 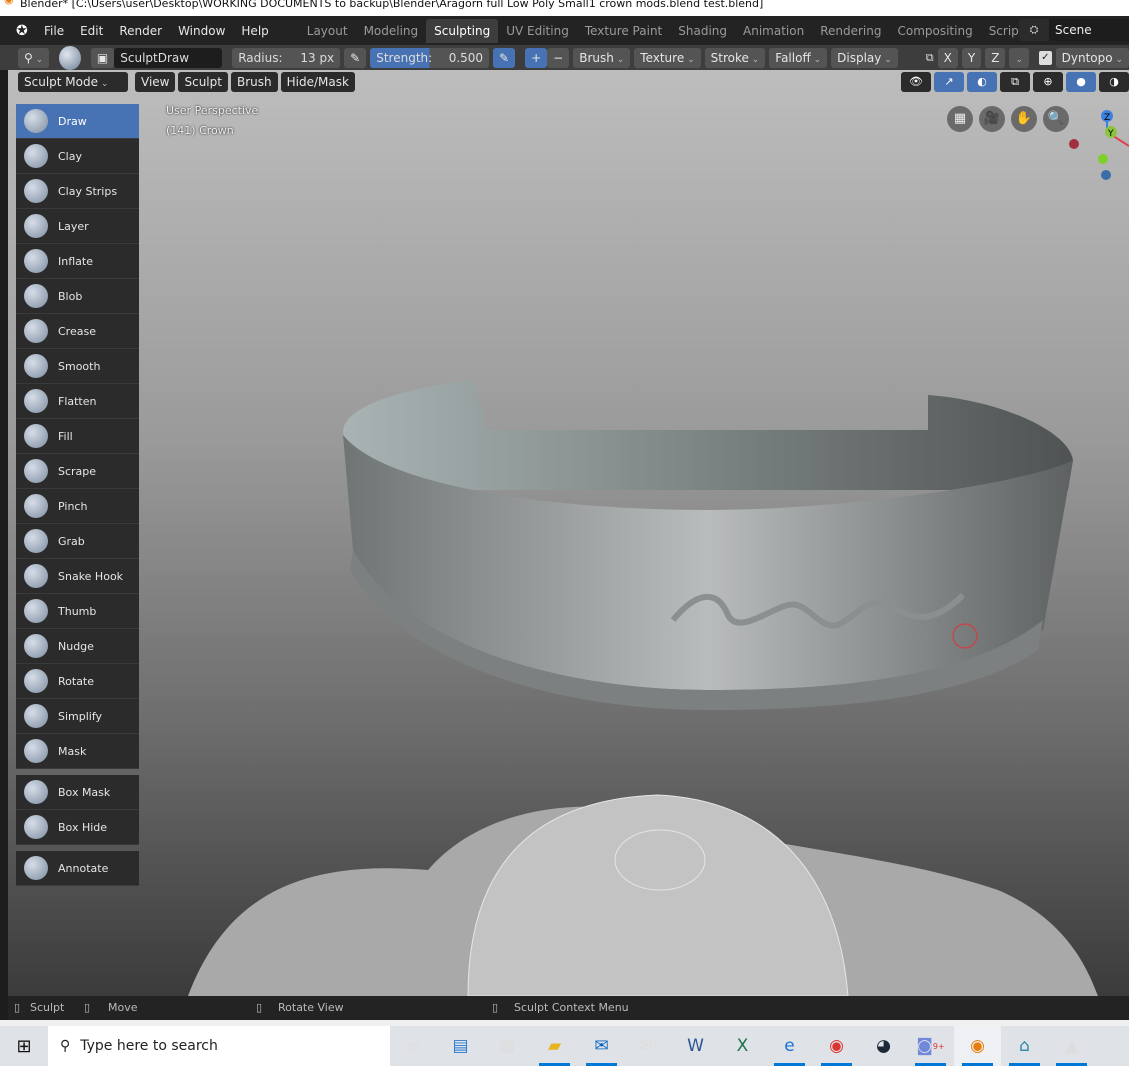 I want to click on control-panel-icon: ▤, so click(x=460, y=1046).